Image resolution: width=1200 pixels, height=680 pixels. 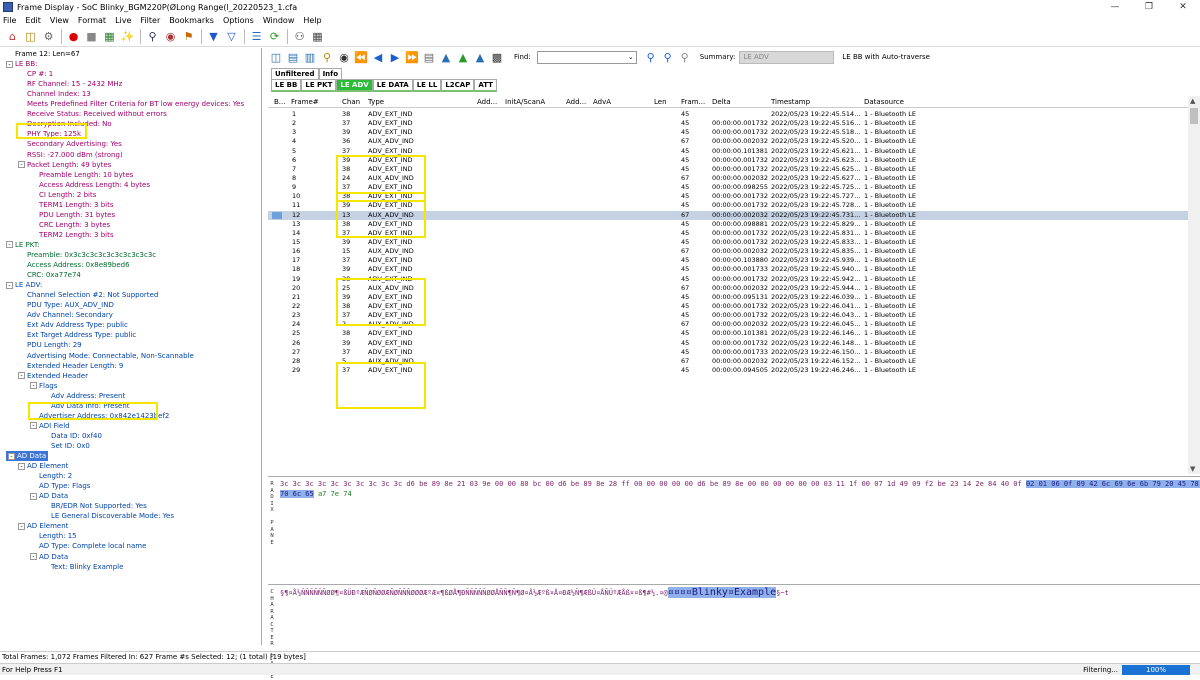 What do you see at coordinates (23, 245) in the screenshot?
I see `tree-node: - LE PKT:` at bounding box center [23, 245].